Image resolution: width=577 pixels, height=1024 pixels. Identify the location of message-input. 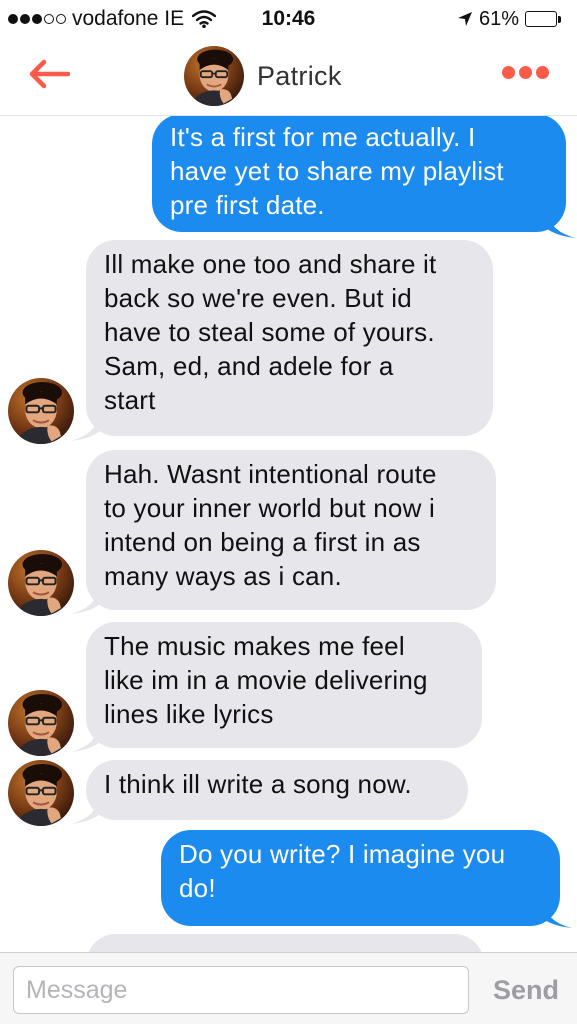
(241, 990).